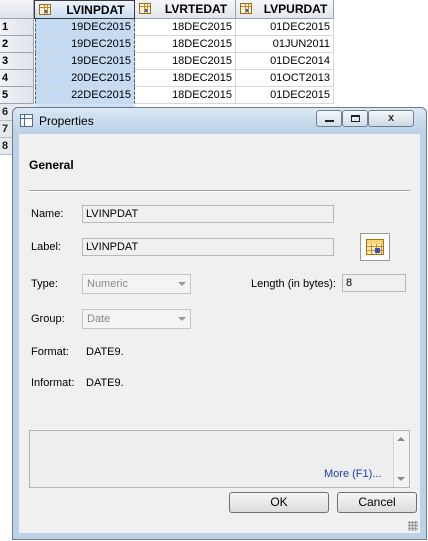 This screenshot has width=428, height=541. I want to click on informat-label: Informat:, so click(53, 383).